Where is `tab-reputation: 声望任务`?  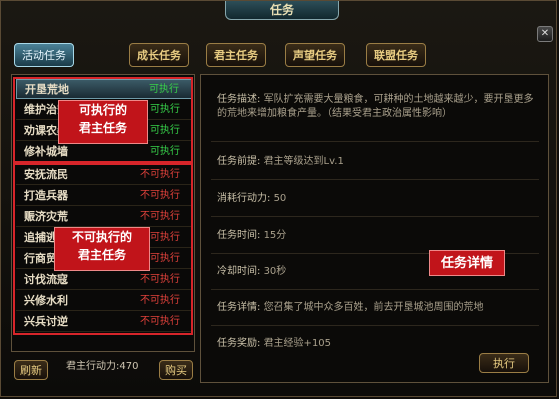 tab-reputation: 声望任务 is located at coordinates (315, 55).